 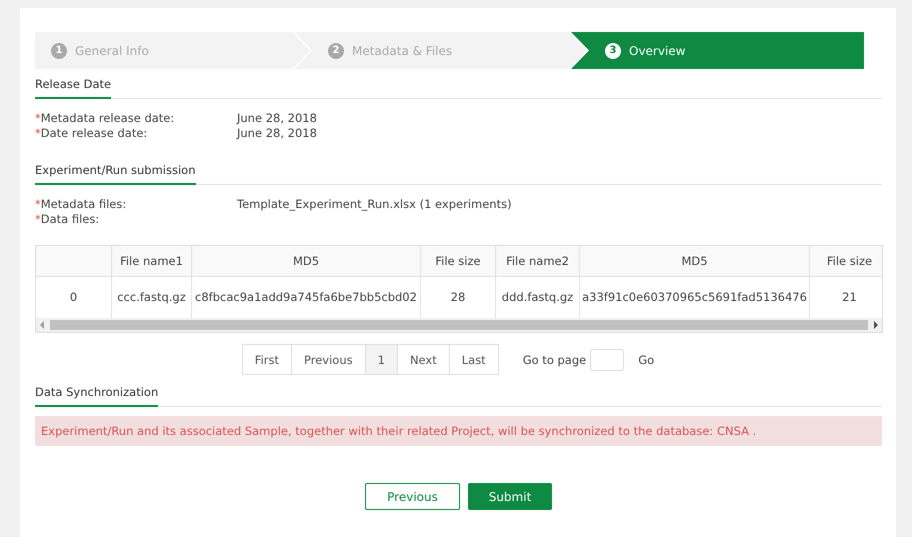 I want to click on step-number: 1, so click(x=59, y=50).